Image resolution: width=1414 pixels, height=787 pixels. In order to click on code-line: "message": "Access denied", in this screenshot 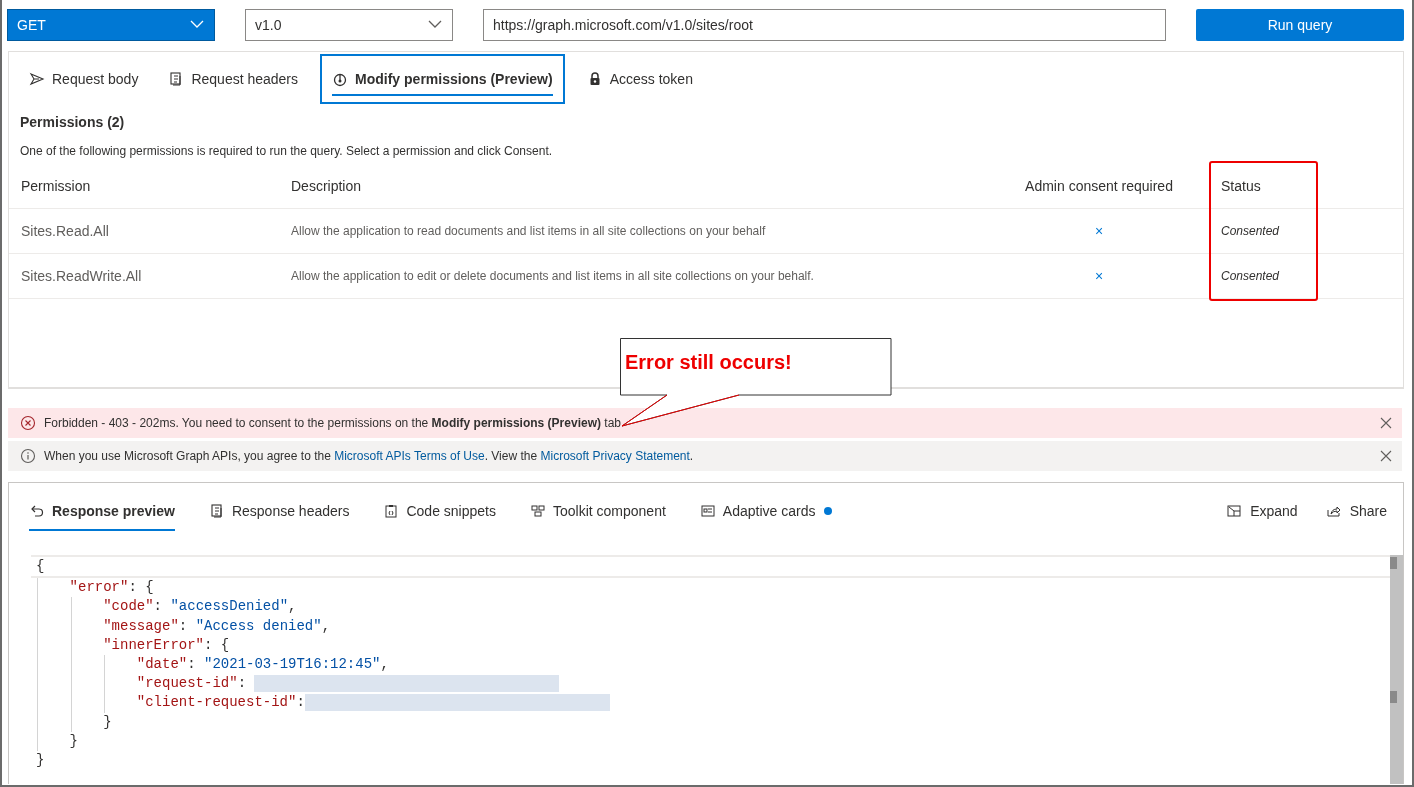, I will do `click(217, 625)`.